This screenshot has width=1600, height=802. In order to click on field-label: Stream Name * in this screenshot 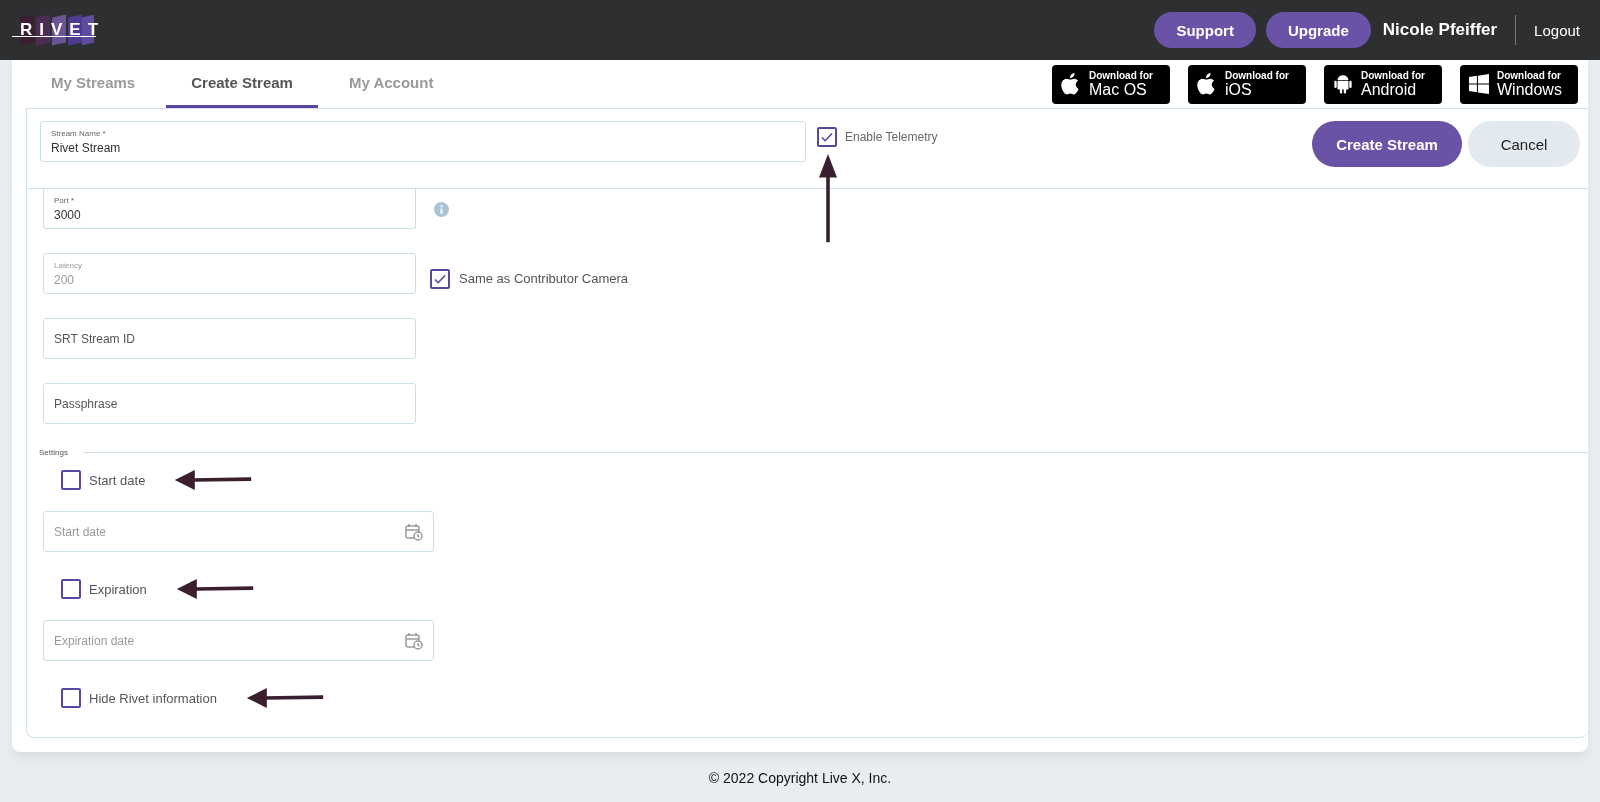, I will do `click(79, 133)`.